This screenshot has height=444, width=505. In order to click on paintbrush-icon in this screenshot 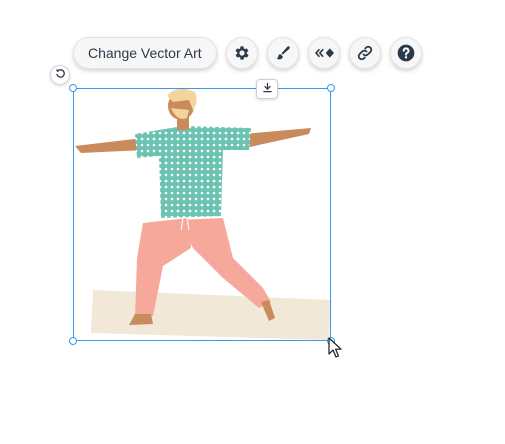, I will do `click(283, 53)`.